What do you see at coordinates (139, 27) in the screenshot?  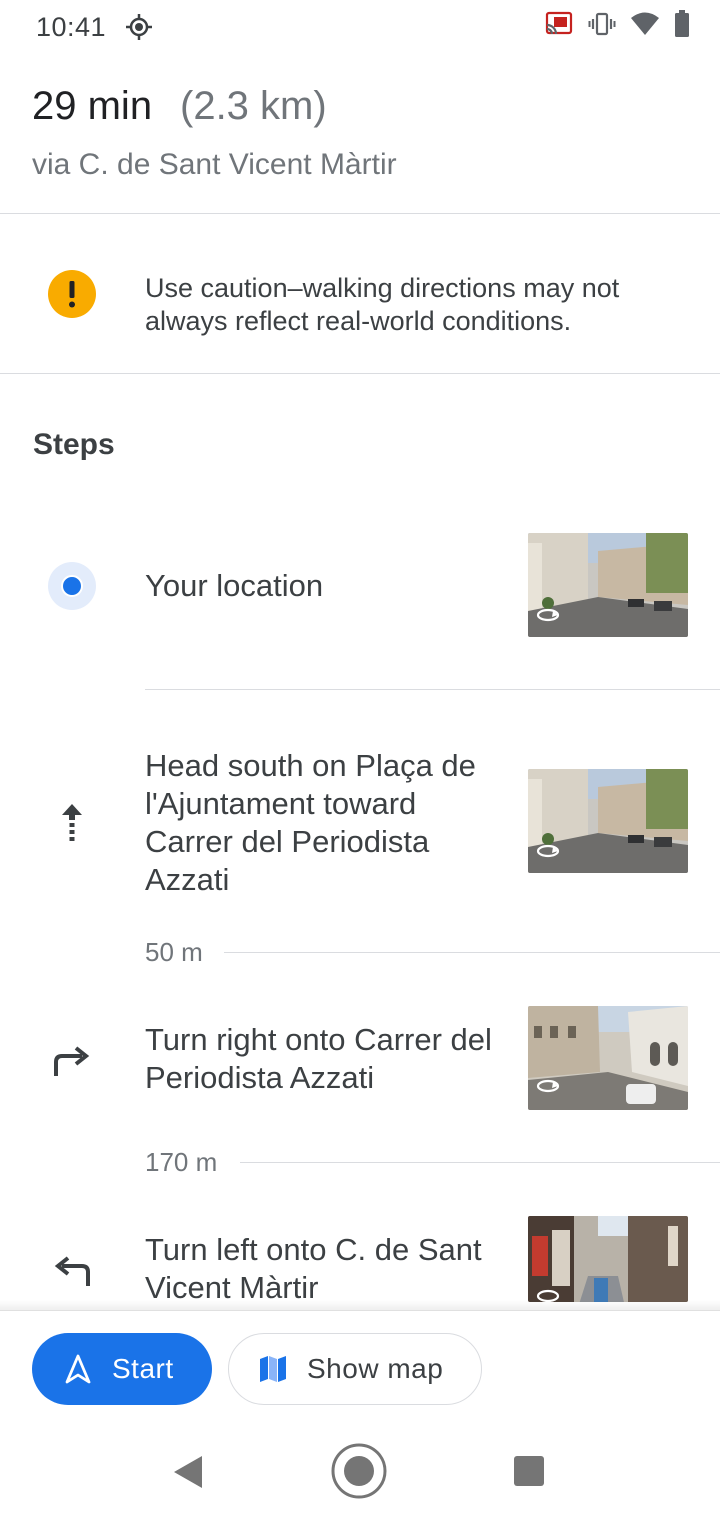 I see `location-icon` at bounding box center [139, 27].